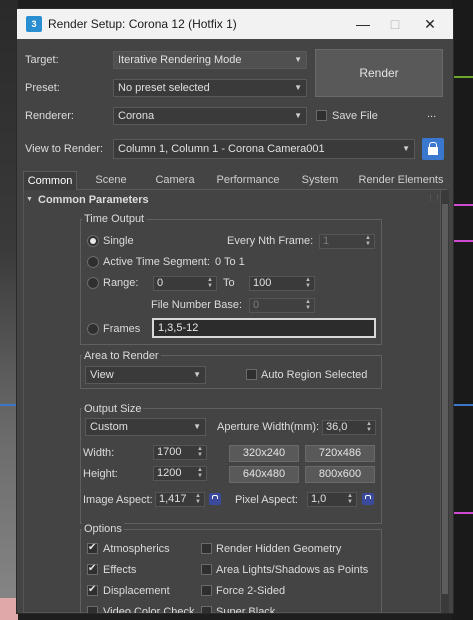  What do you see at coordinates (206, 609) in the screenshot?
I see `super-black-checkbox` at bounding box center [206, 609].